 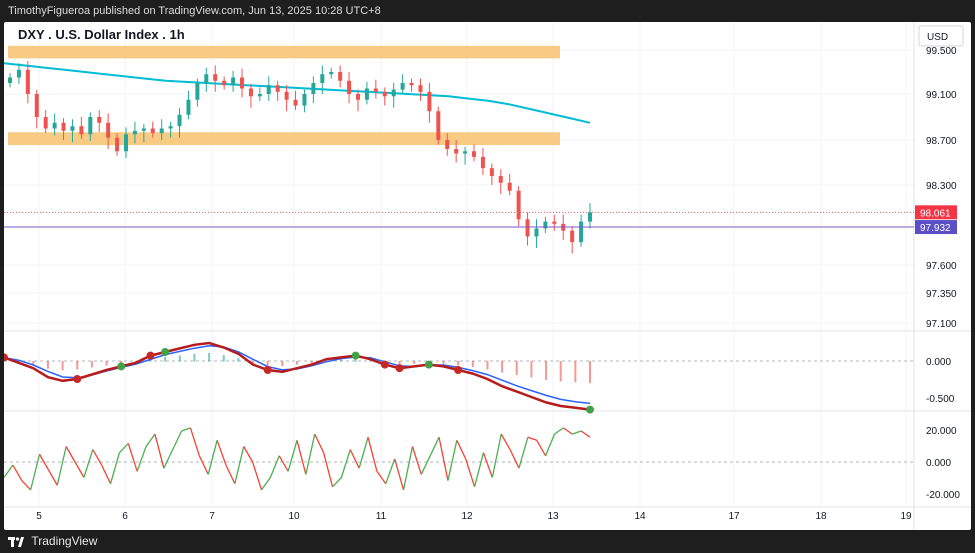 I want to click on price-lines, so click(x=459, y=219).